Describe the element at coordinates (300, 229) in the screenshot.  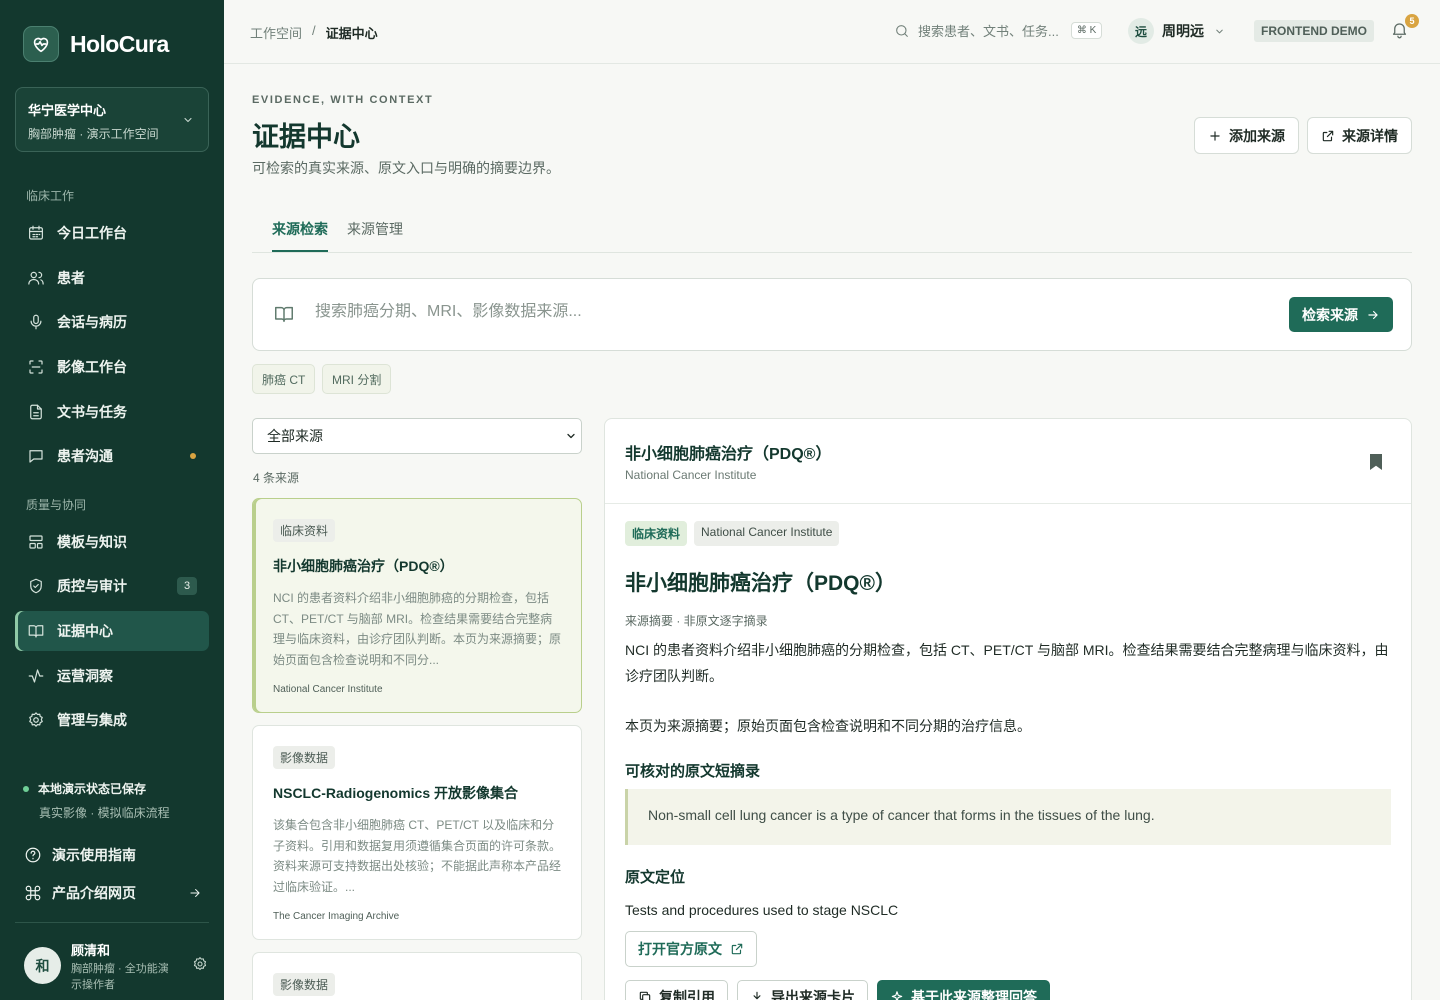
I see `tab-source-search: 来源检索` at that location.